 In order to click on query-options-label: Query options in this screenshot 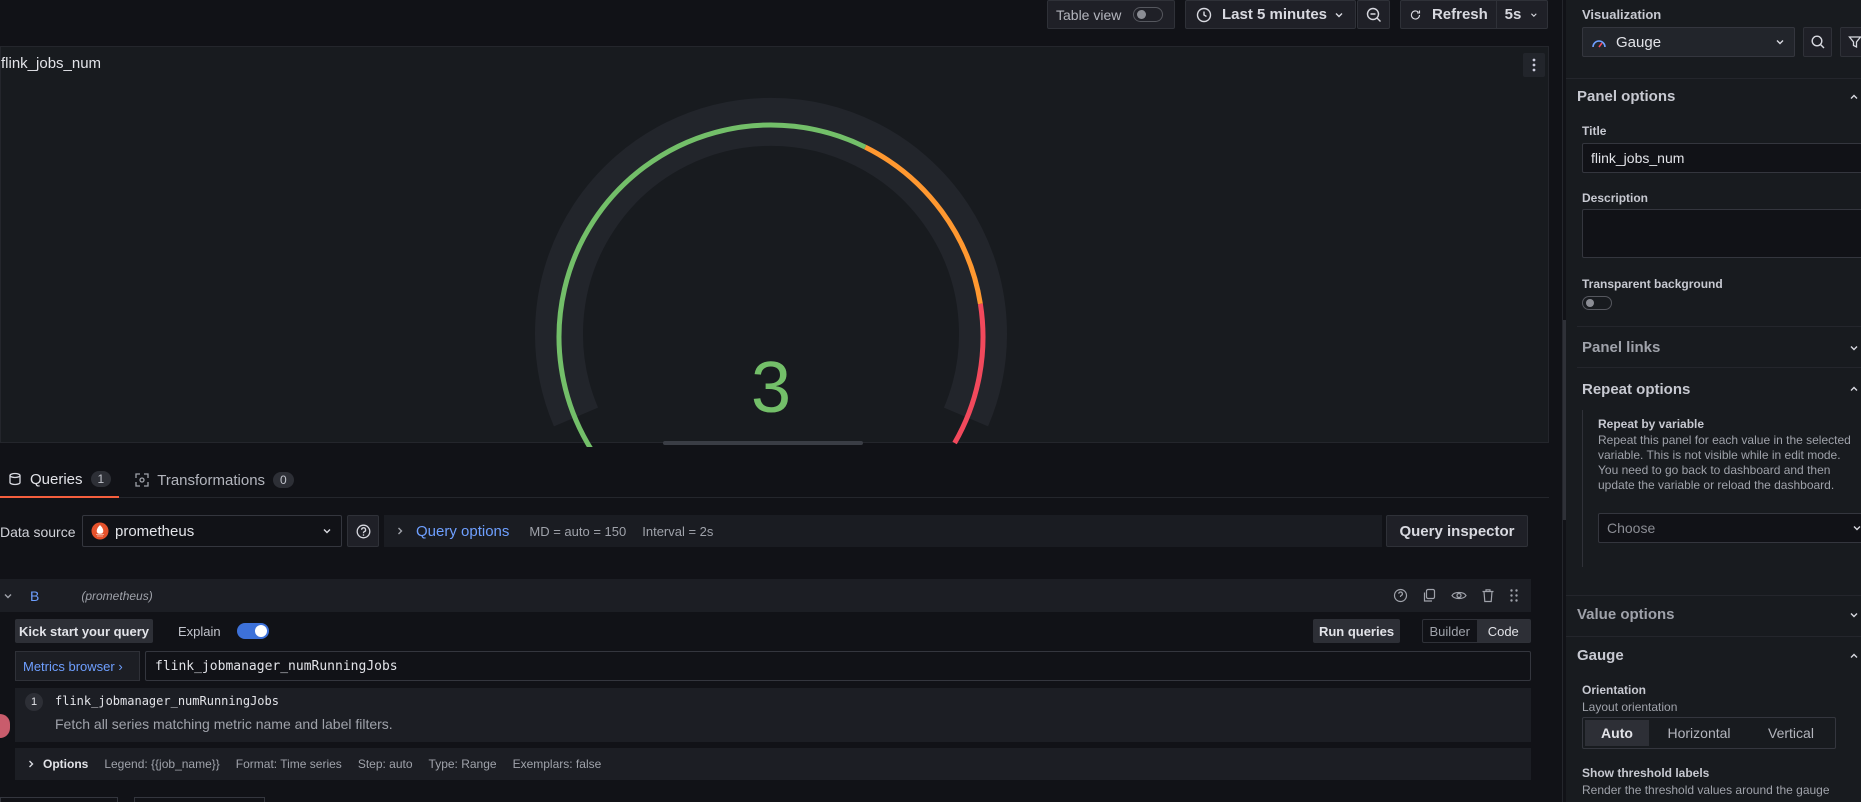, I will do `click(462, 531)`.